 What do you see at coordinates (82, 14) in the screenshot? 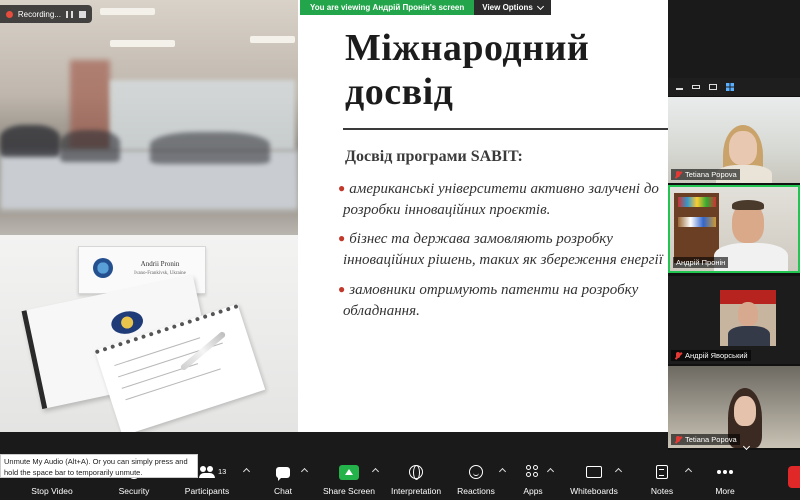
I see `stop-icon` at bounding box center [82, 14].